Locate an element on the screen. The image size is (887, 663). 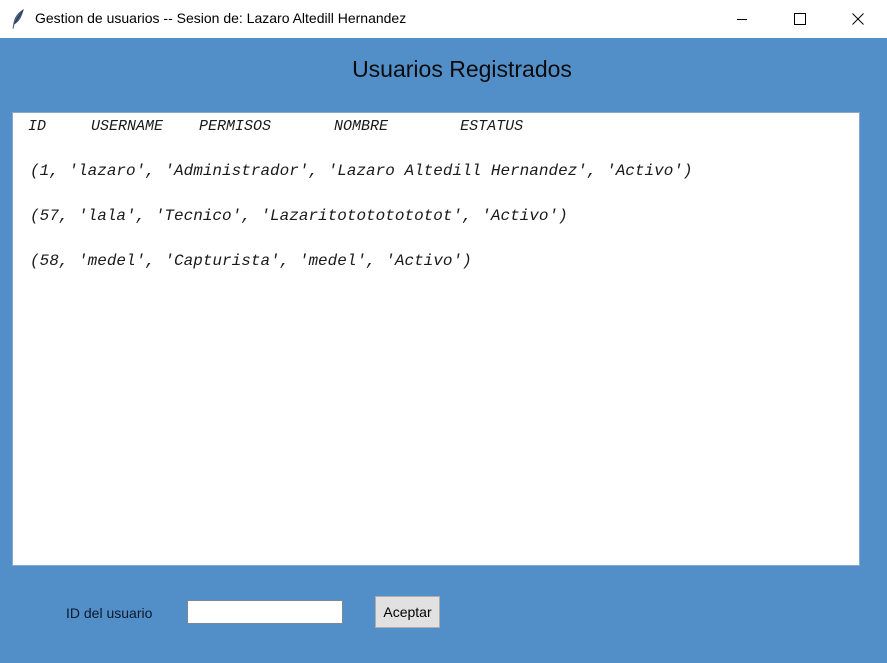
minimize-button is located at coordinates (742, 19).